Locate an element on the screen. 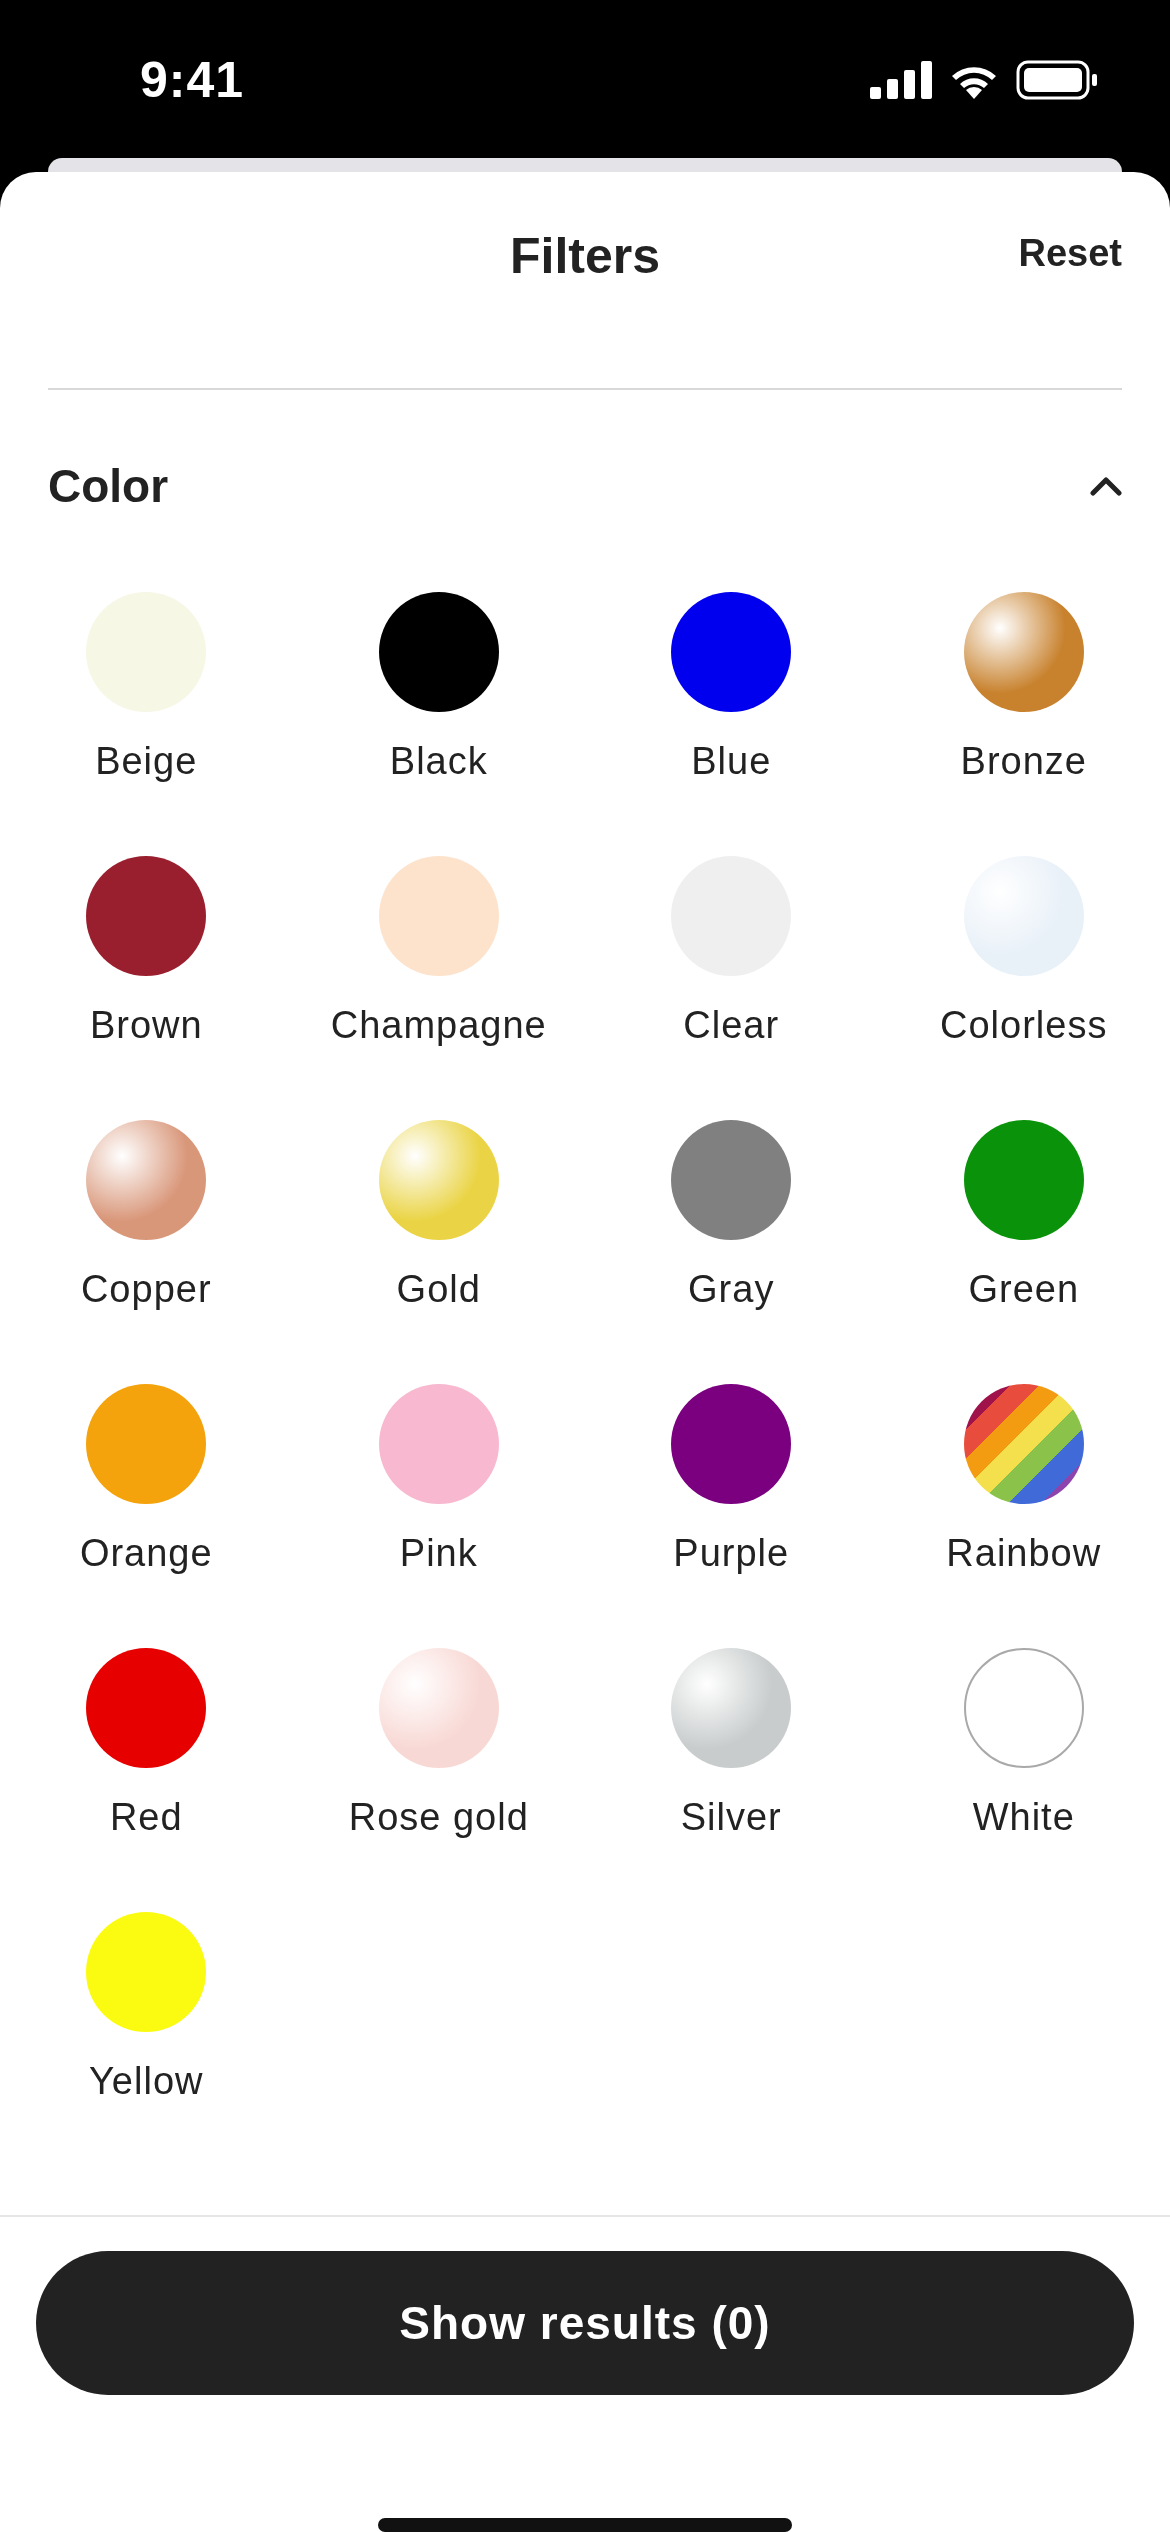  color-label: Purple is located at coordinates (731, 1553).